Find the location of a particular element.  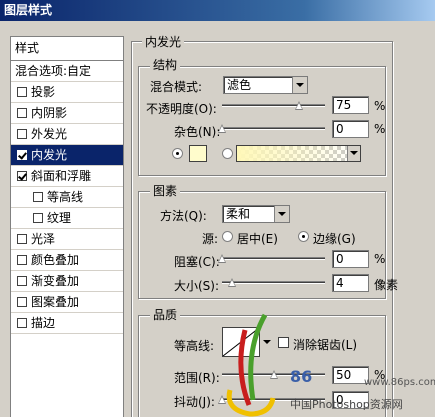

inner-glow-title: 内发光 is located at coordinates (163, 41).